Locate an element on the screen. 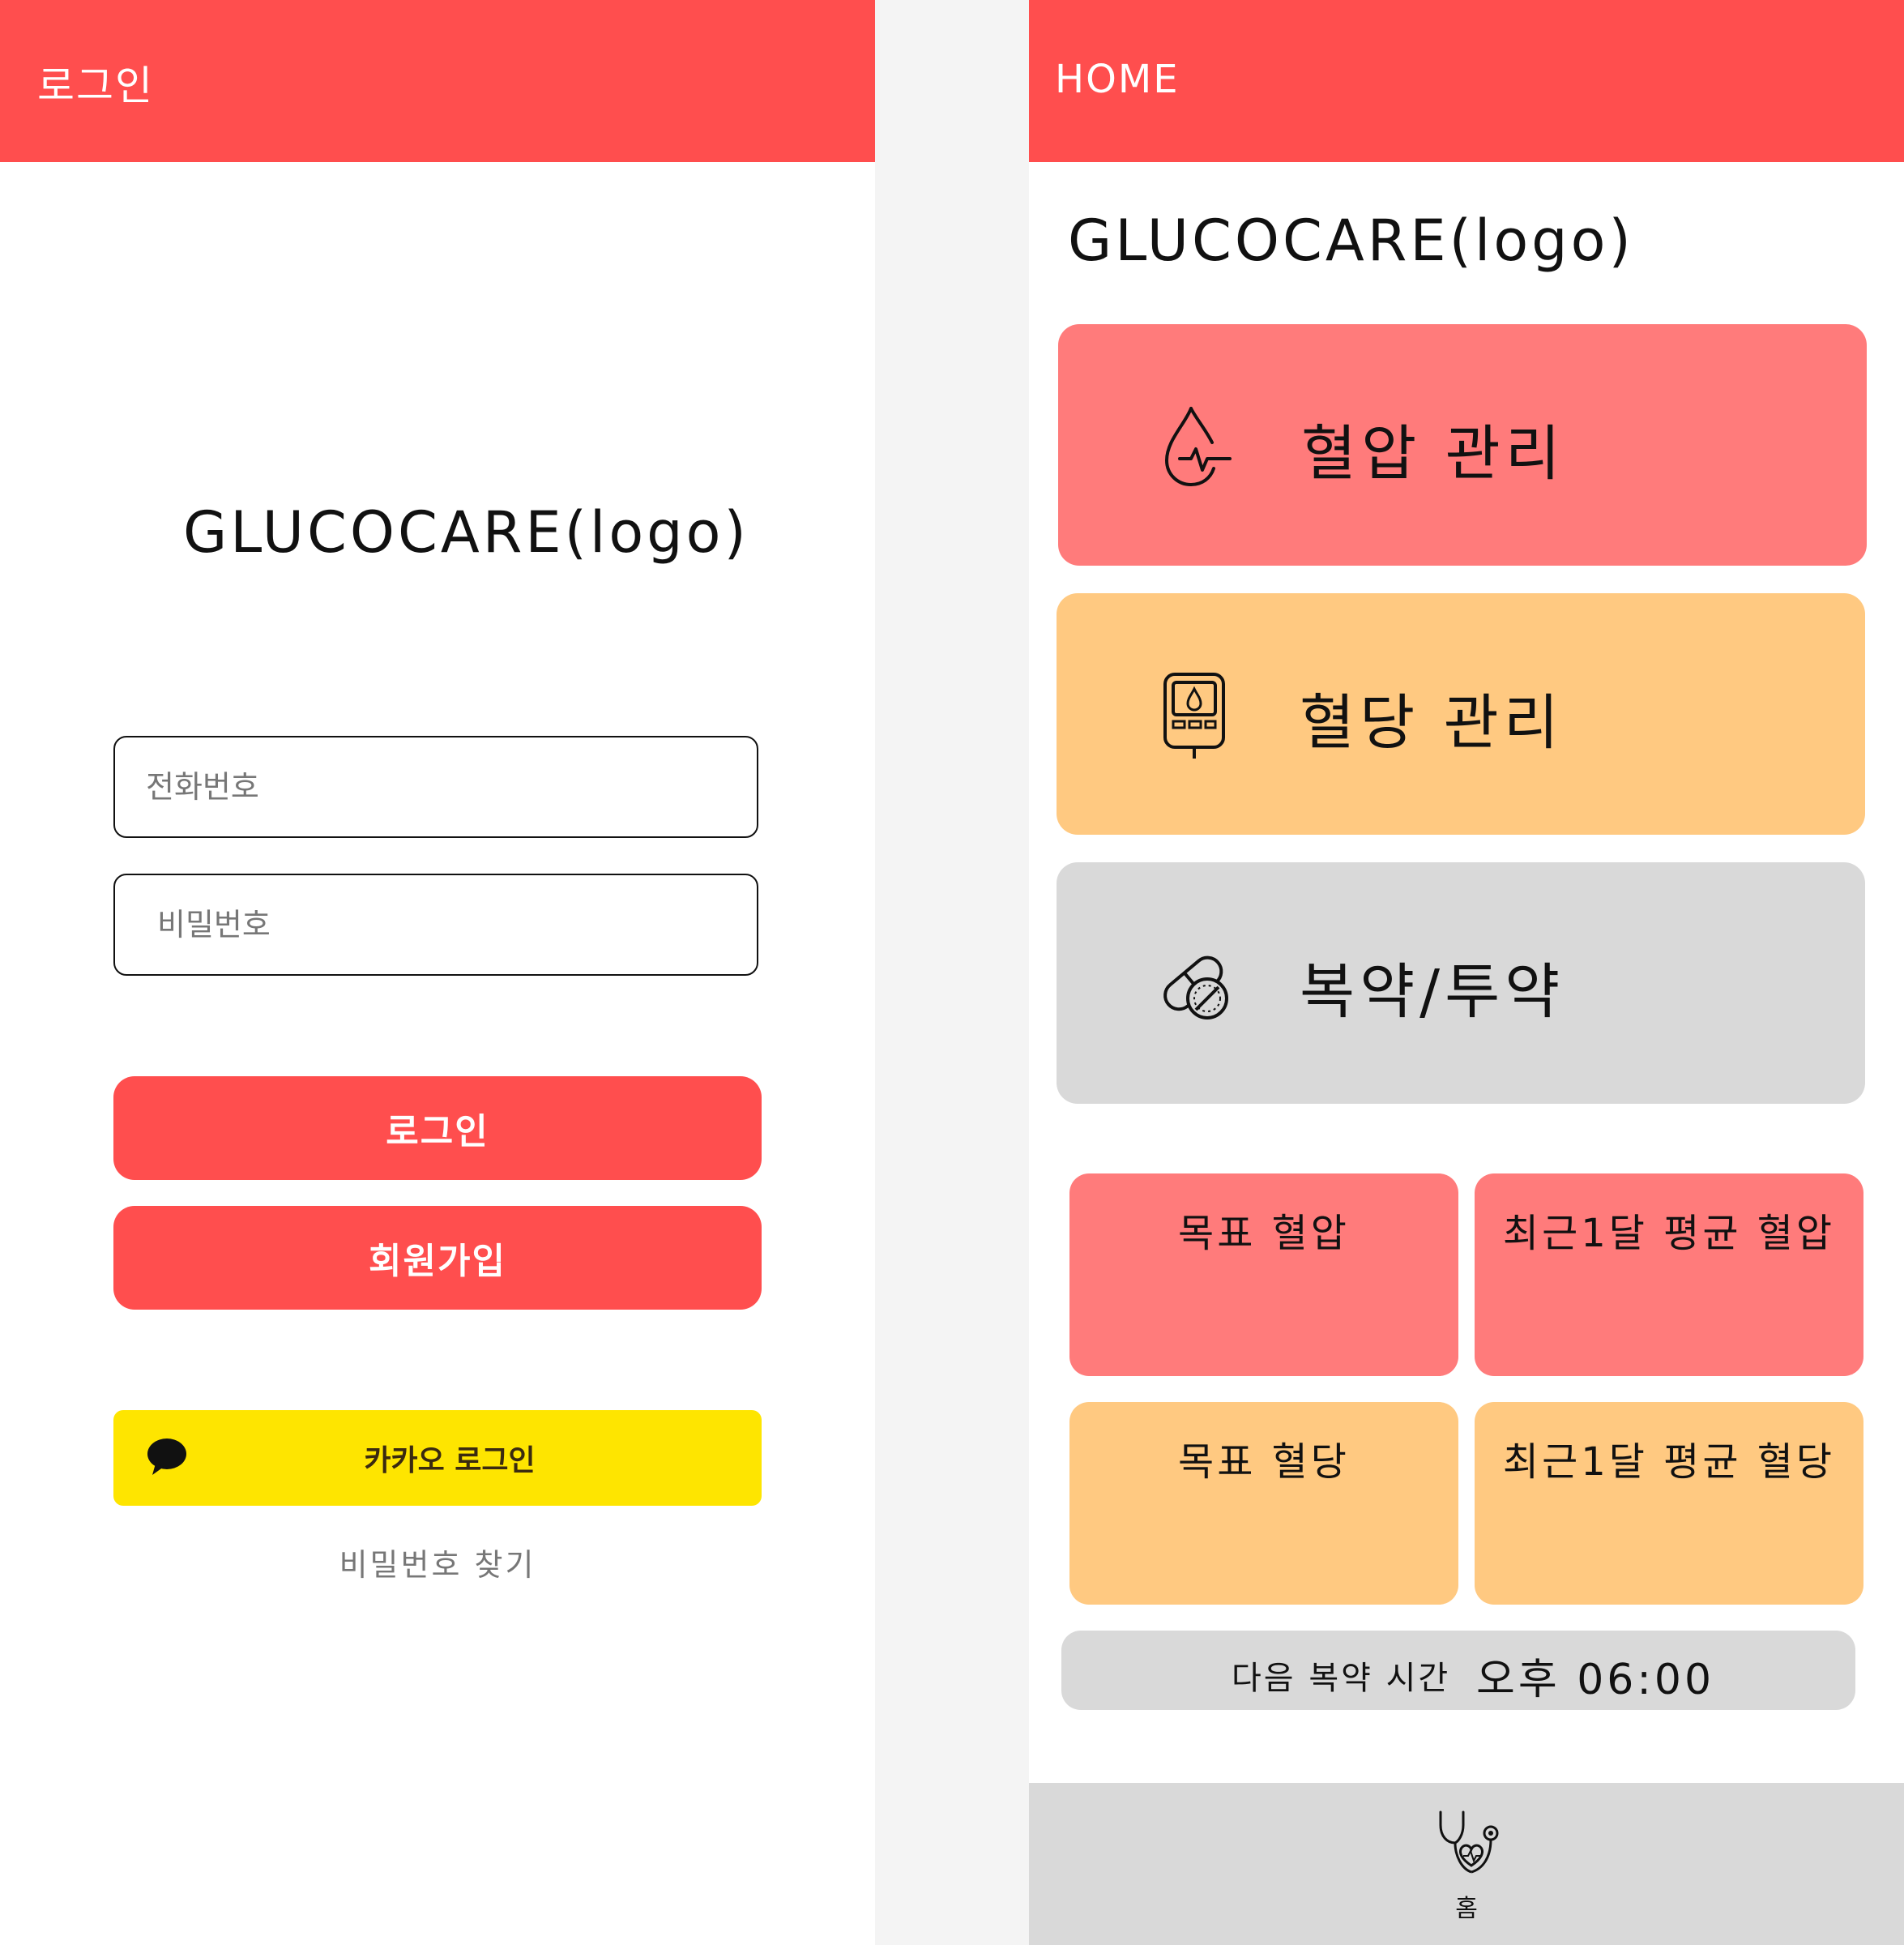 This screenshot has width=1904, height=1945. blood-pressure-menu-card: 혈압 관리 is located at coordinates (1463, 445).